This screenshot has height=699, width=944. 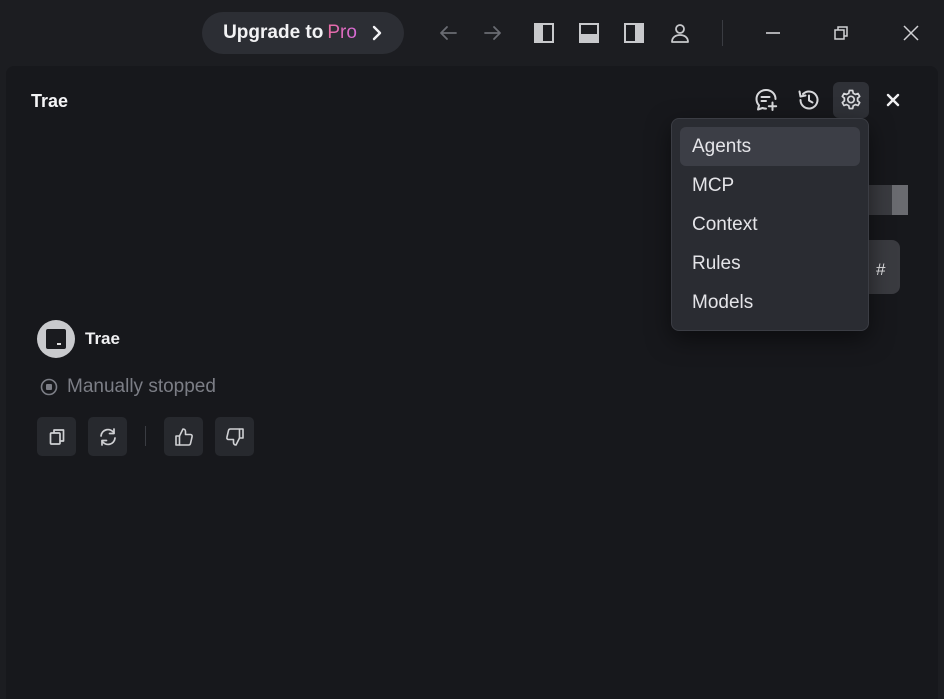 What do you see at coordinates (722, 33) in the screenshot?
I see `titlebar-divider` at bounding box center [722, 33].